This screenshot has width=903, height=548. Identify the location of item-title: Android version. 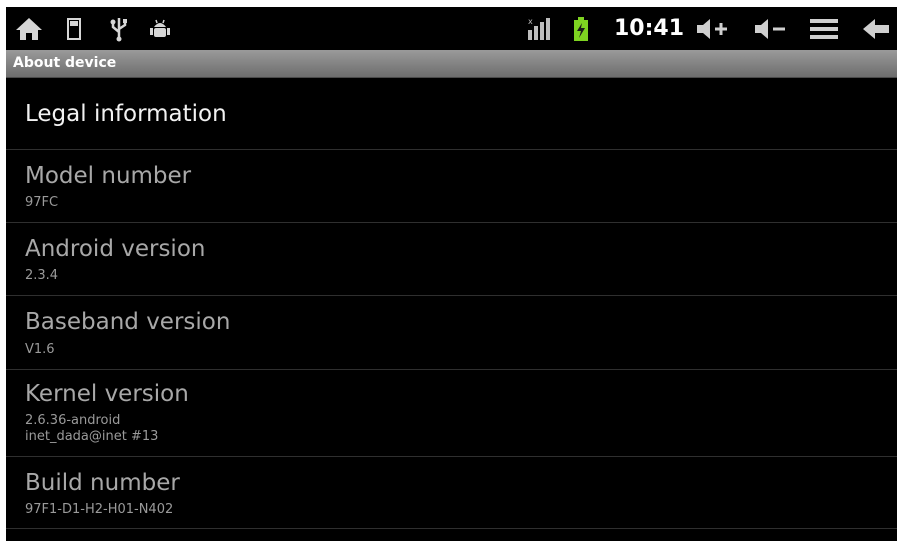
(115, 249).